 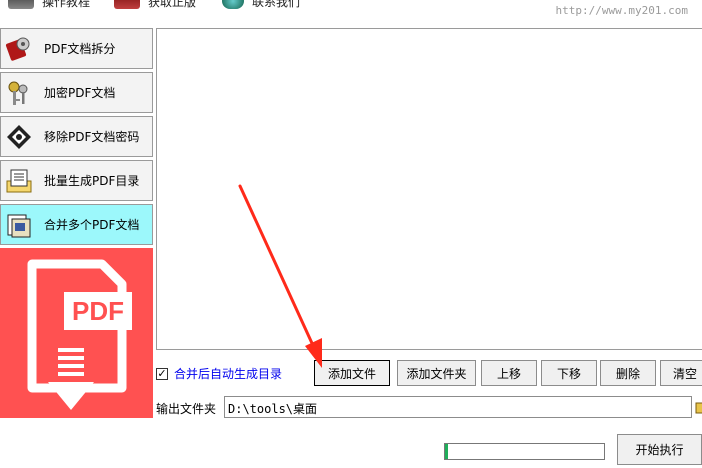 I want to click on sidebar-item-encrypt: 加密PDF文档, so click(x=76, y=92).